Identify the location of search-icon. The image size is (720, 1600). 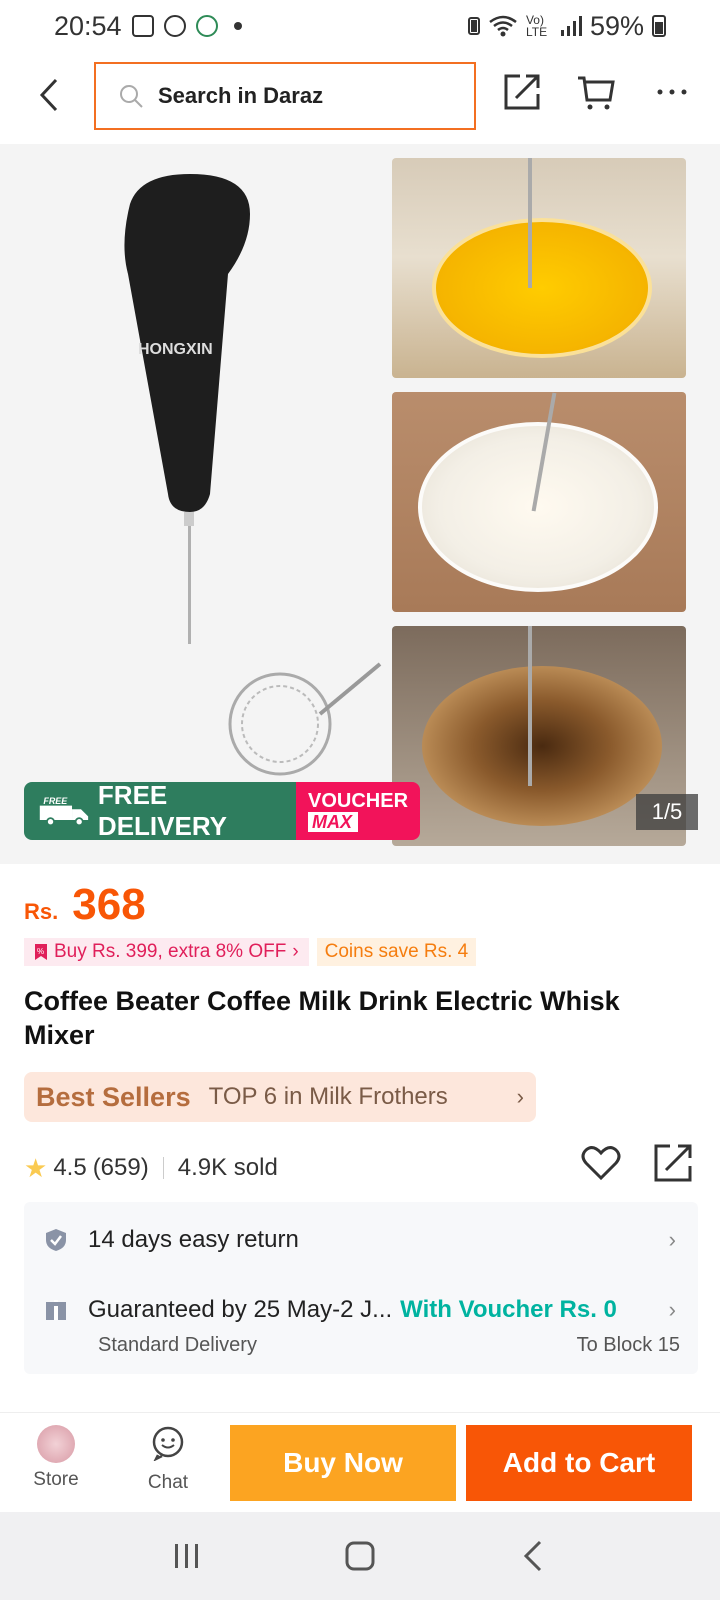
(131, 96).